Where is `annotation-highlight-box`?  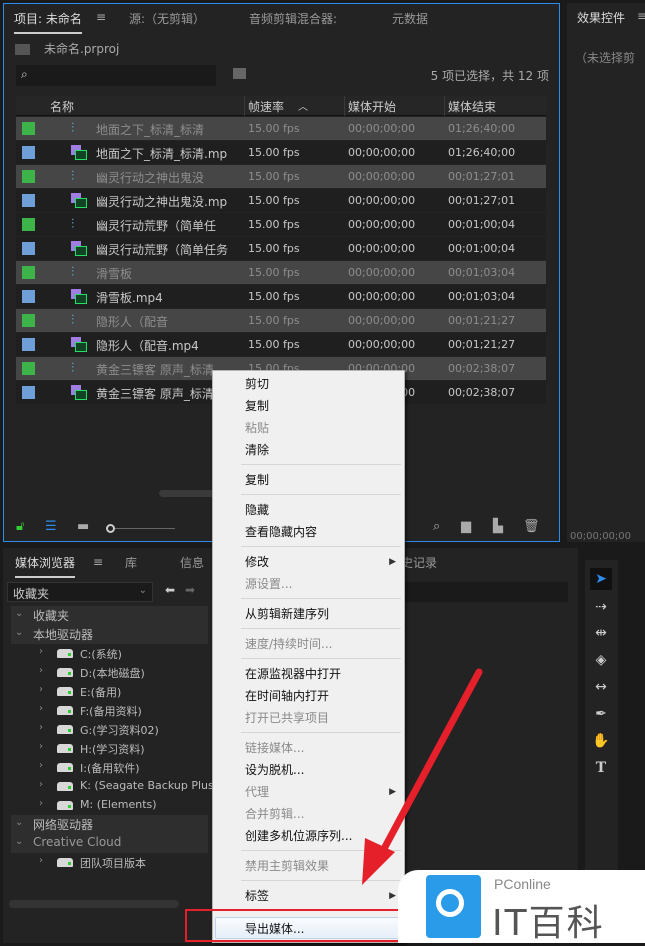 annotation-highlight-box is located at coordinates (293, 925).